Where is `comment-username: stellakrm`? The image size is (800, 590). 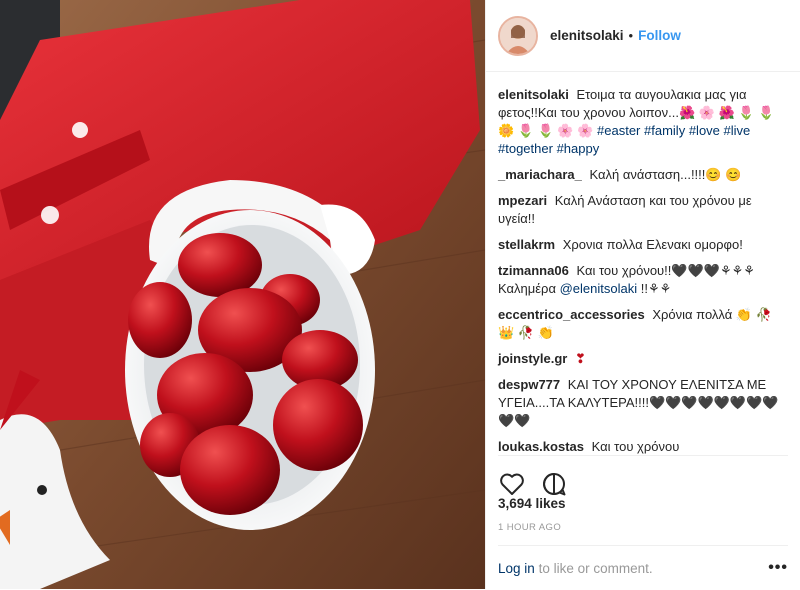
comment-username: stellakrm is located at coordinates (526, 244).